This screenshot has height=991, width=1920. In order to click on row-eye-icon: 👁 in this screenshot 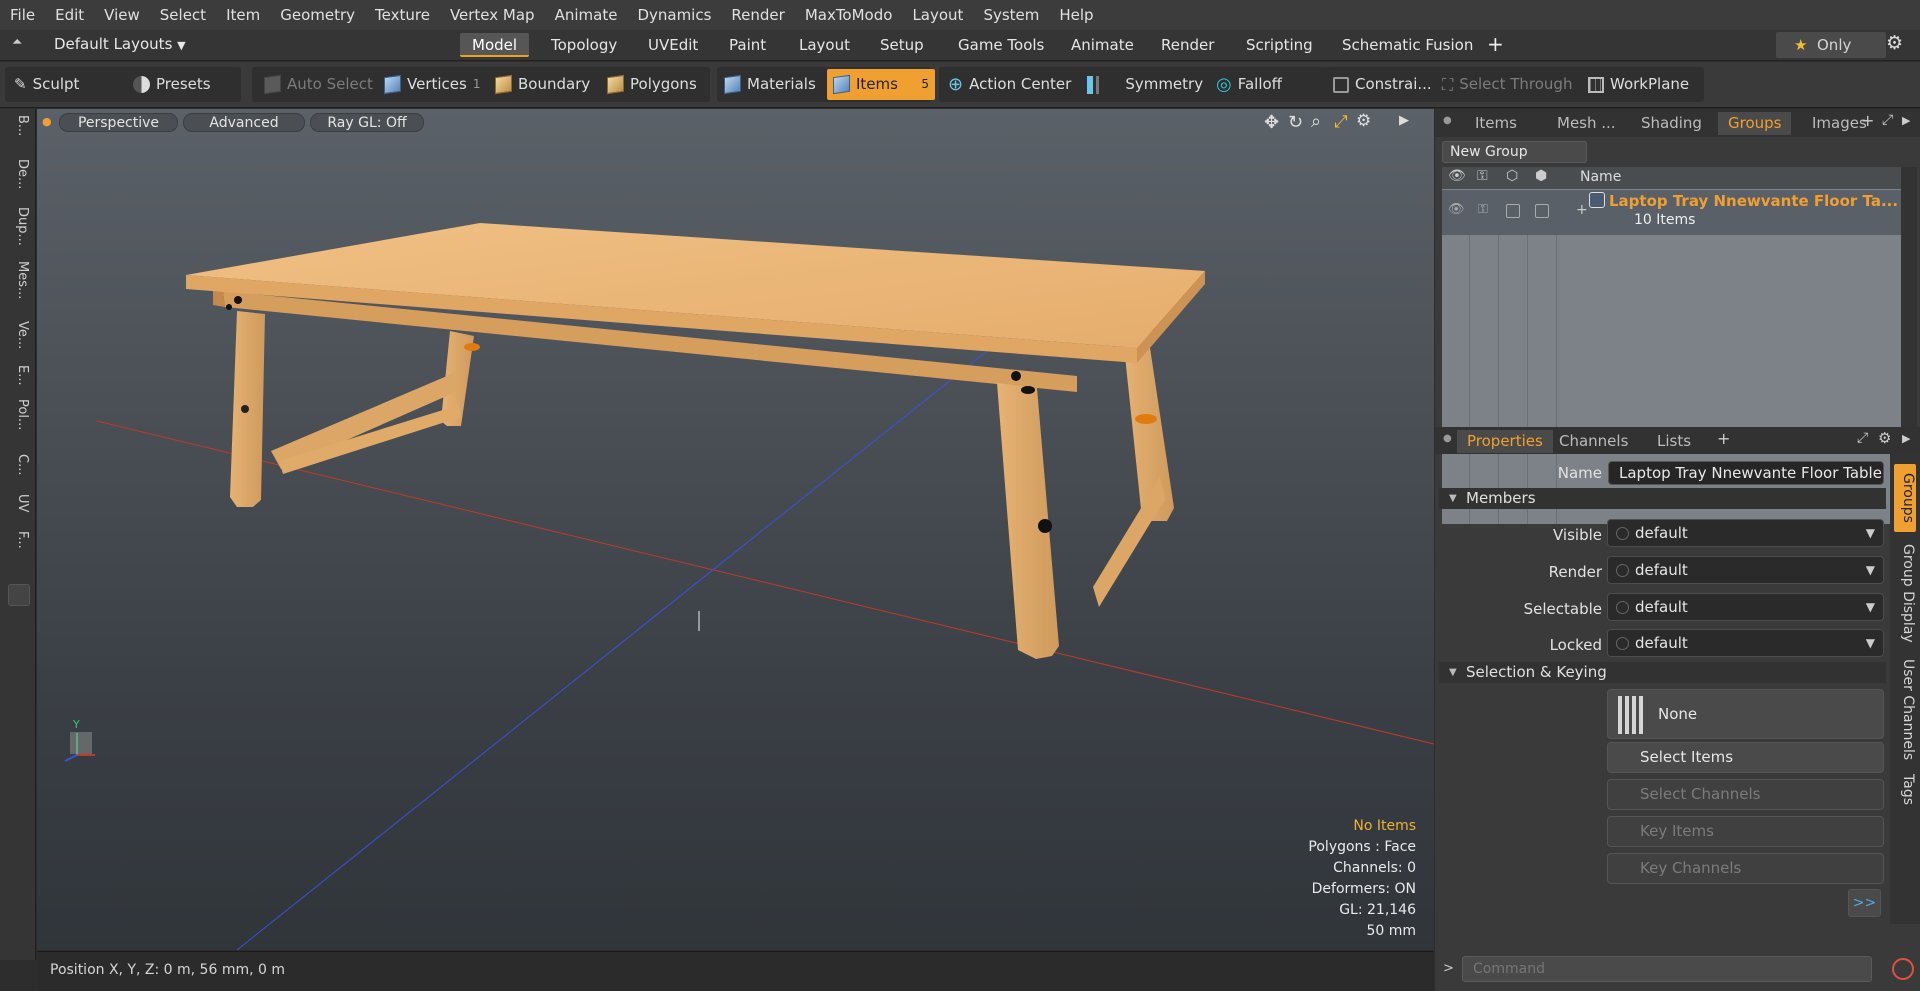, I will do `click(1456, 209)`.